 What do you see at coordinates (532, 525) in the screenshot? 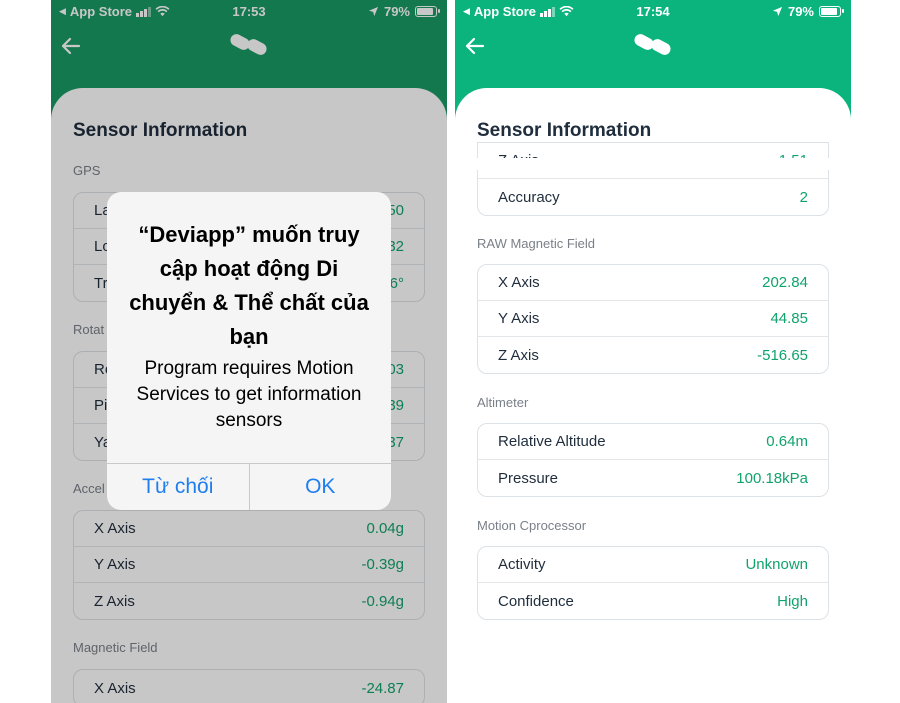
I see `section-motion-coprocessor: Motion Cprocessor` at bounding box center [532, 525].